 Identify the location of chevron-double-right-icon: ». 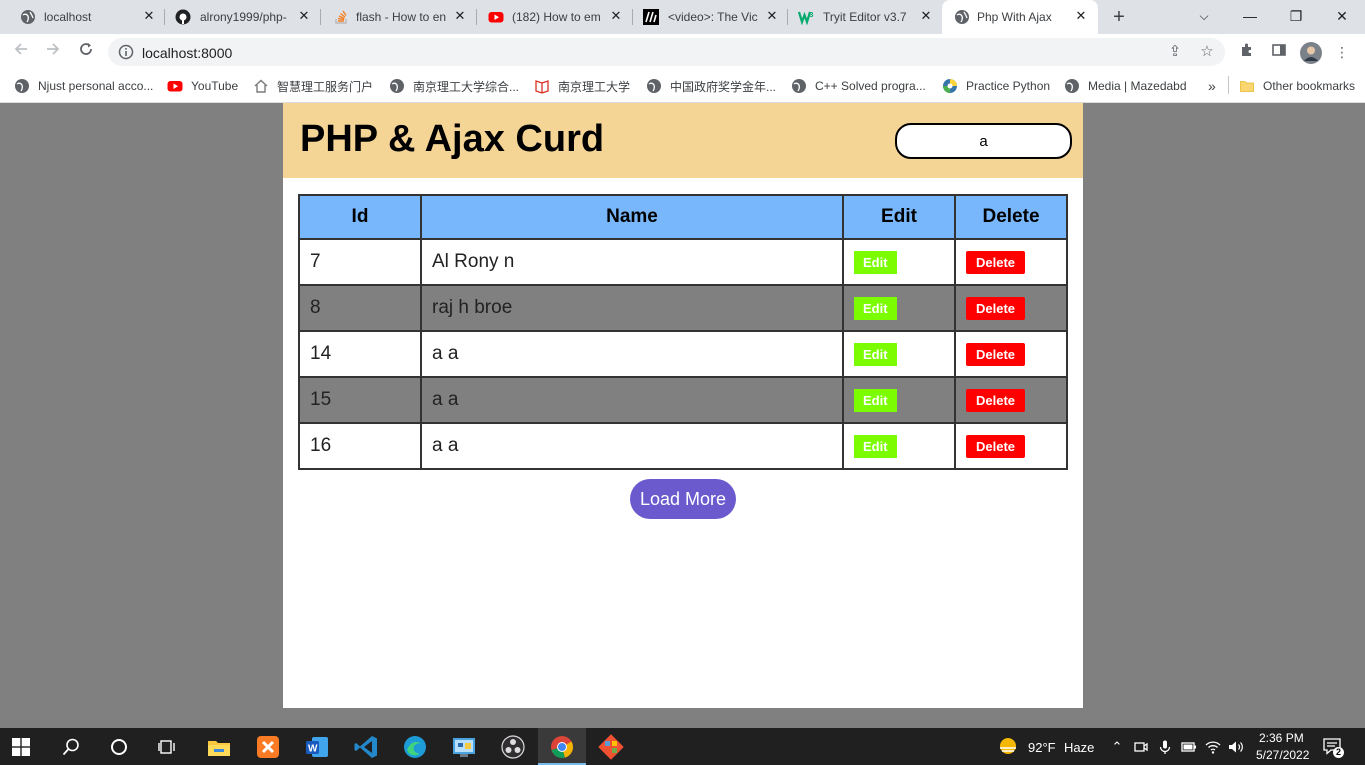
(1212, 86).